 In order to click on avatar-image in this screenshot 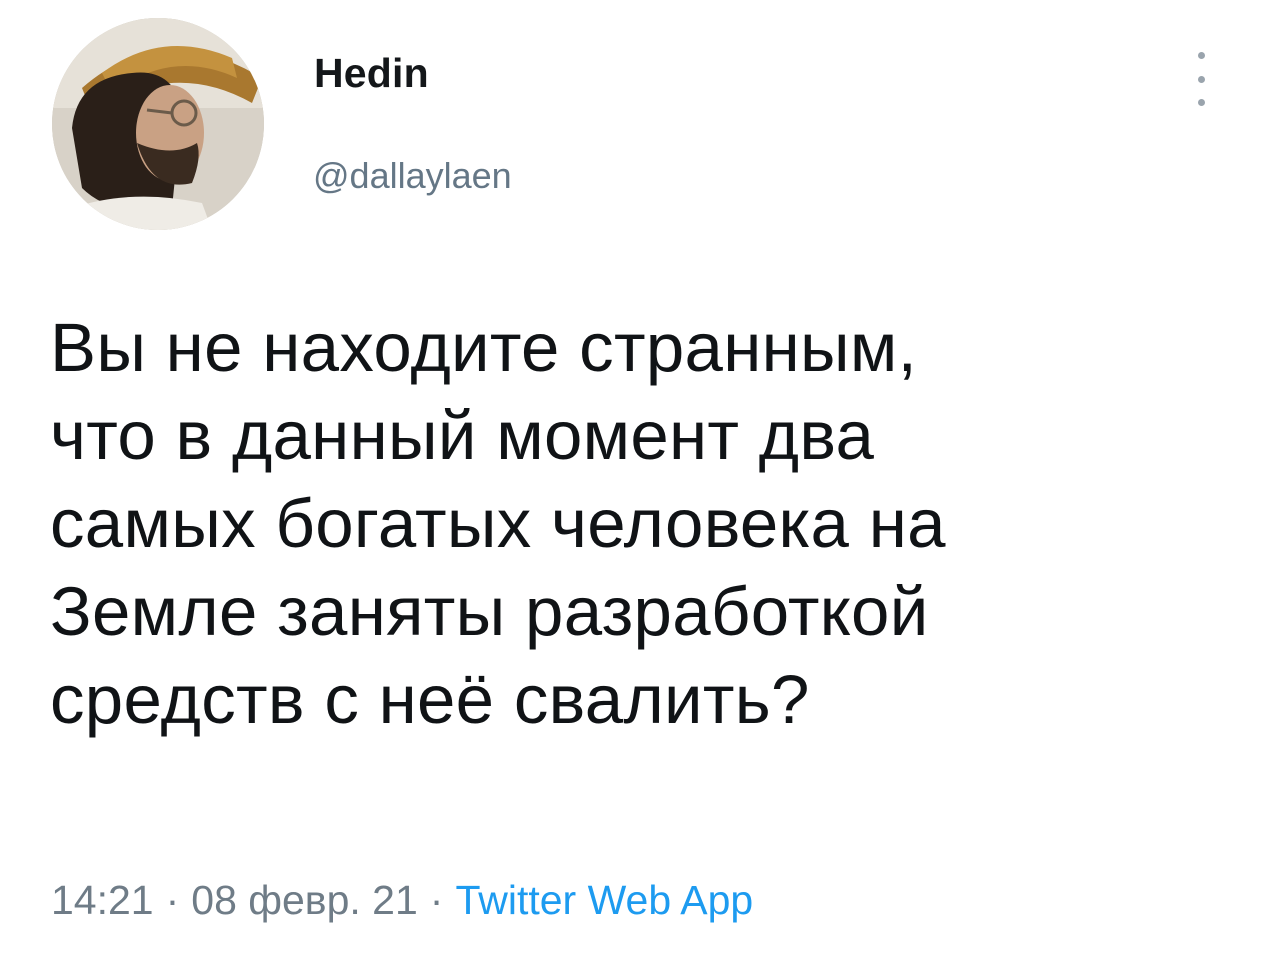, I will do `click(158, 124)`.